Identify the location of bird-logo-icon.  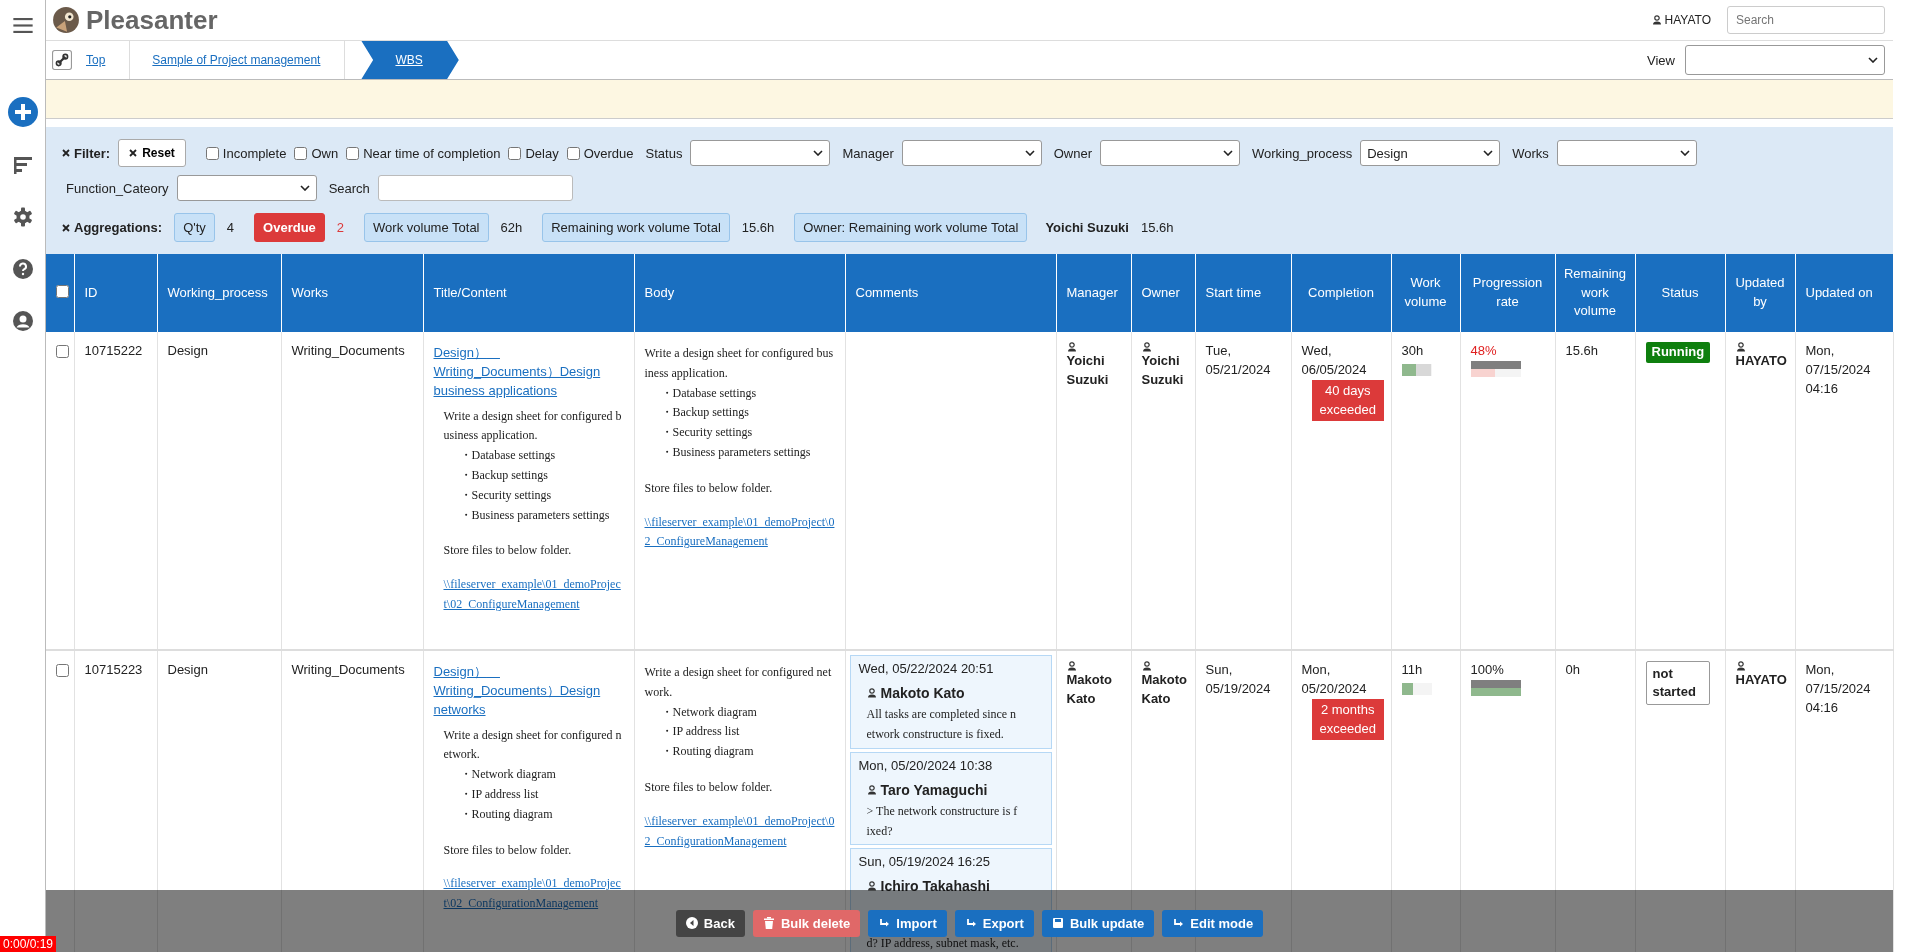
(66, 20).